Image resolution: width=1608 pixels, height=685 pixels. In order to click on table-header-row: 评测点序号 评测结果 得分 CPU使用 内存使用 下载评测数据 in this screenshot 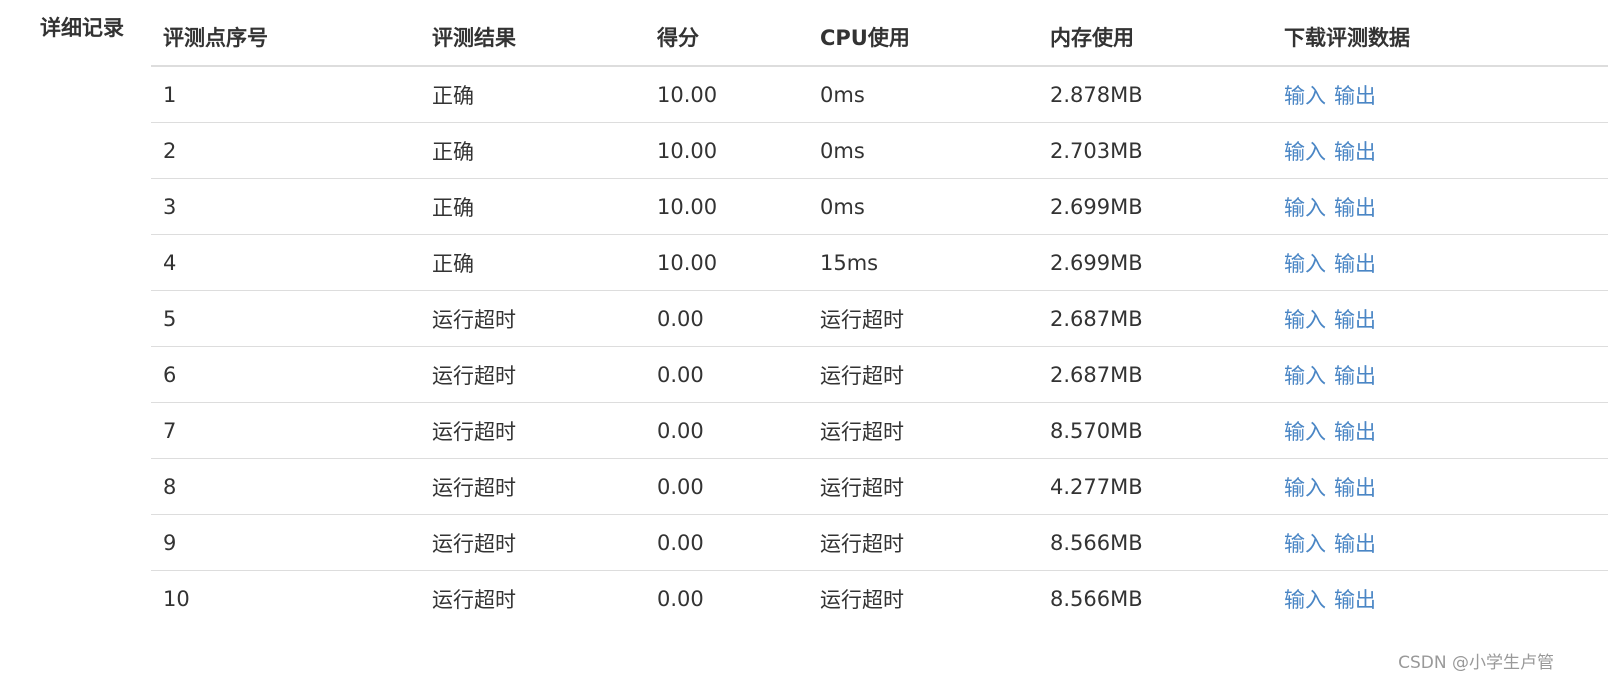, I will do `click(879, 38)`.